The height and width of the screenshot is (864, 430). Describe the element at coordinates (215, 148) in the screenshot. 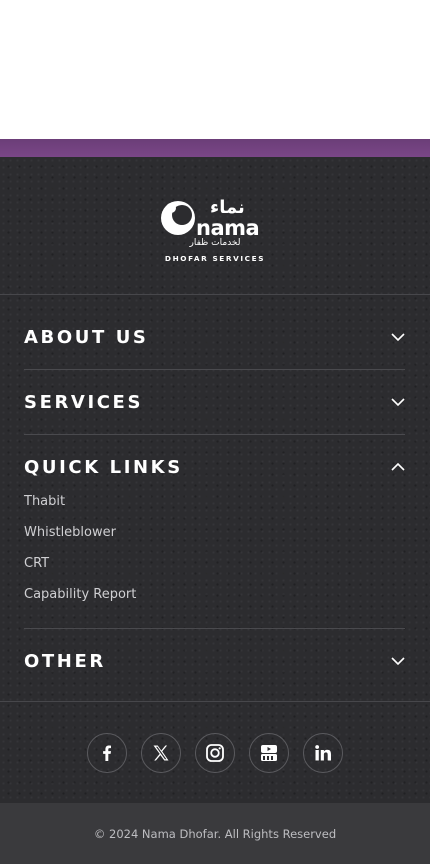

I see `accent-band` at that location.